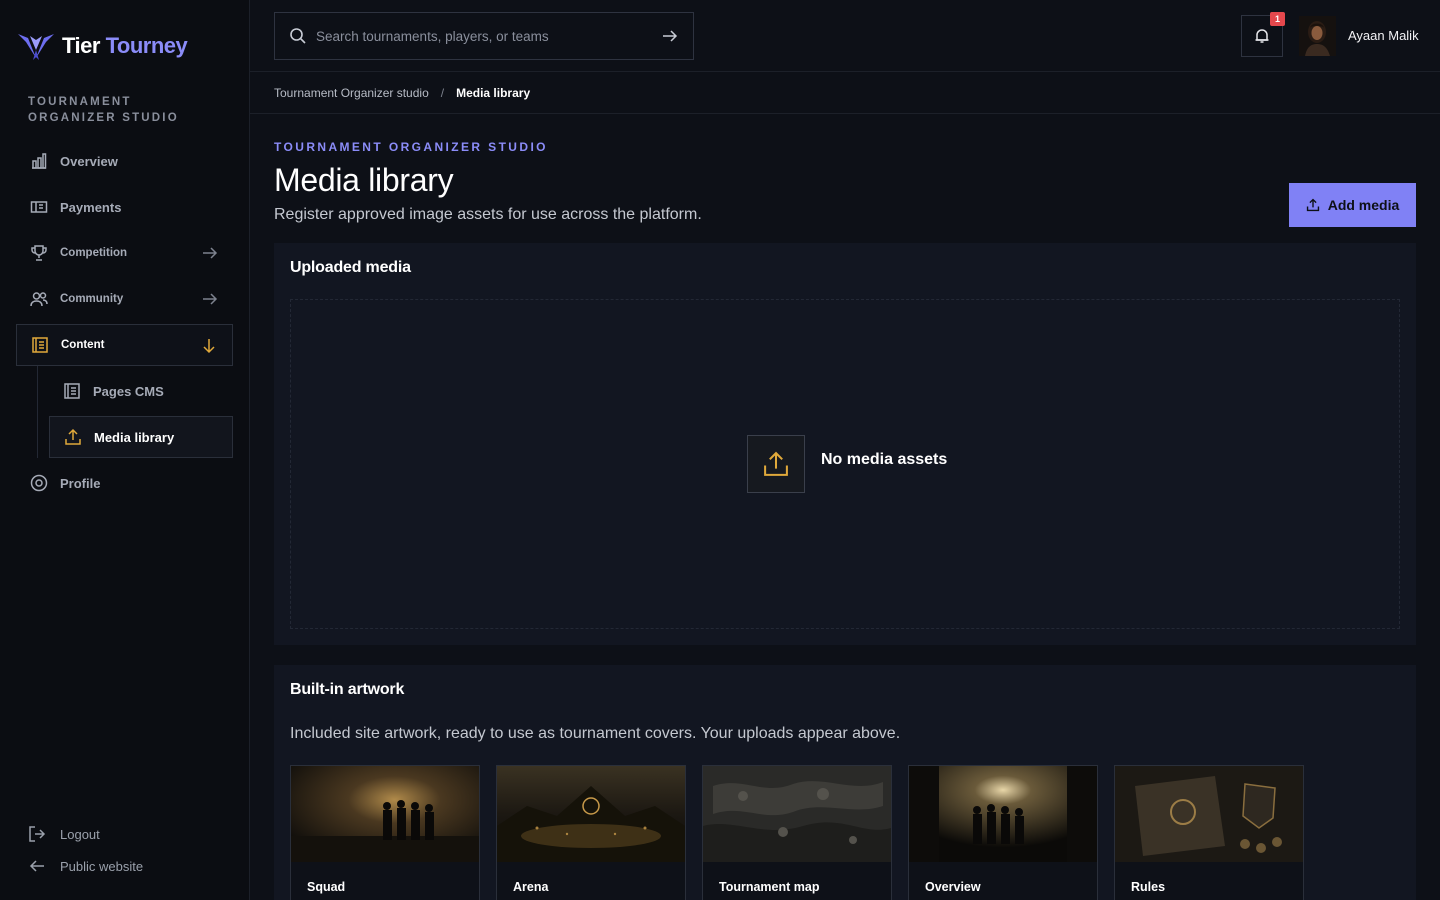  Describe the element at coordinates (124, 345) in the screenshot. I see `sidebar-item-content: Content` at that location.